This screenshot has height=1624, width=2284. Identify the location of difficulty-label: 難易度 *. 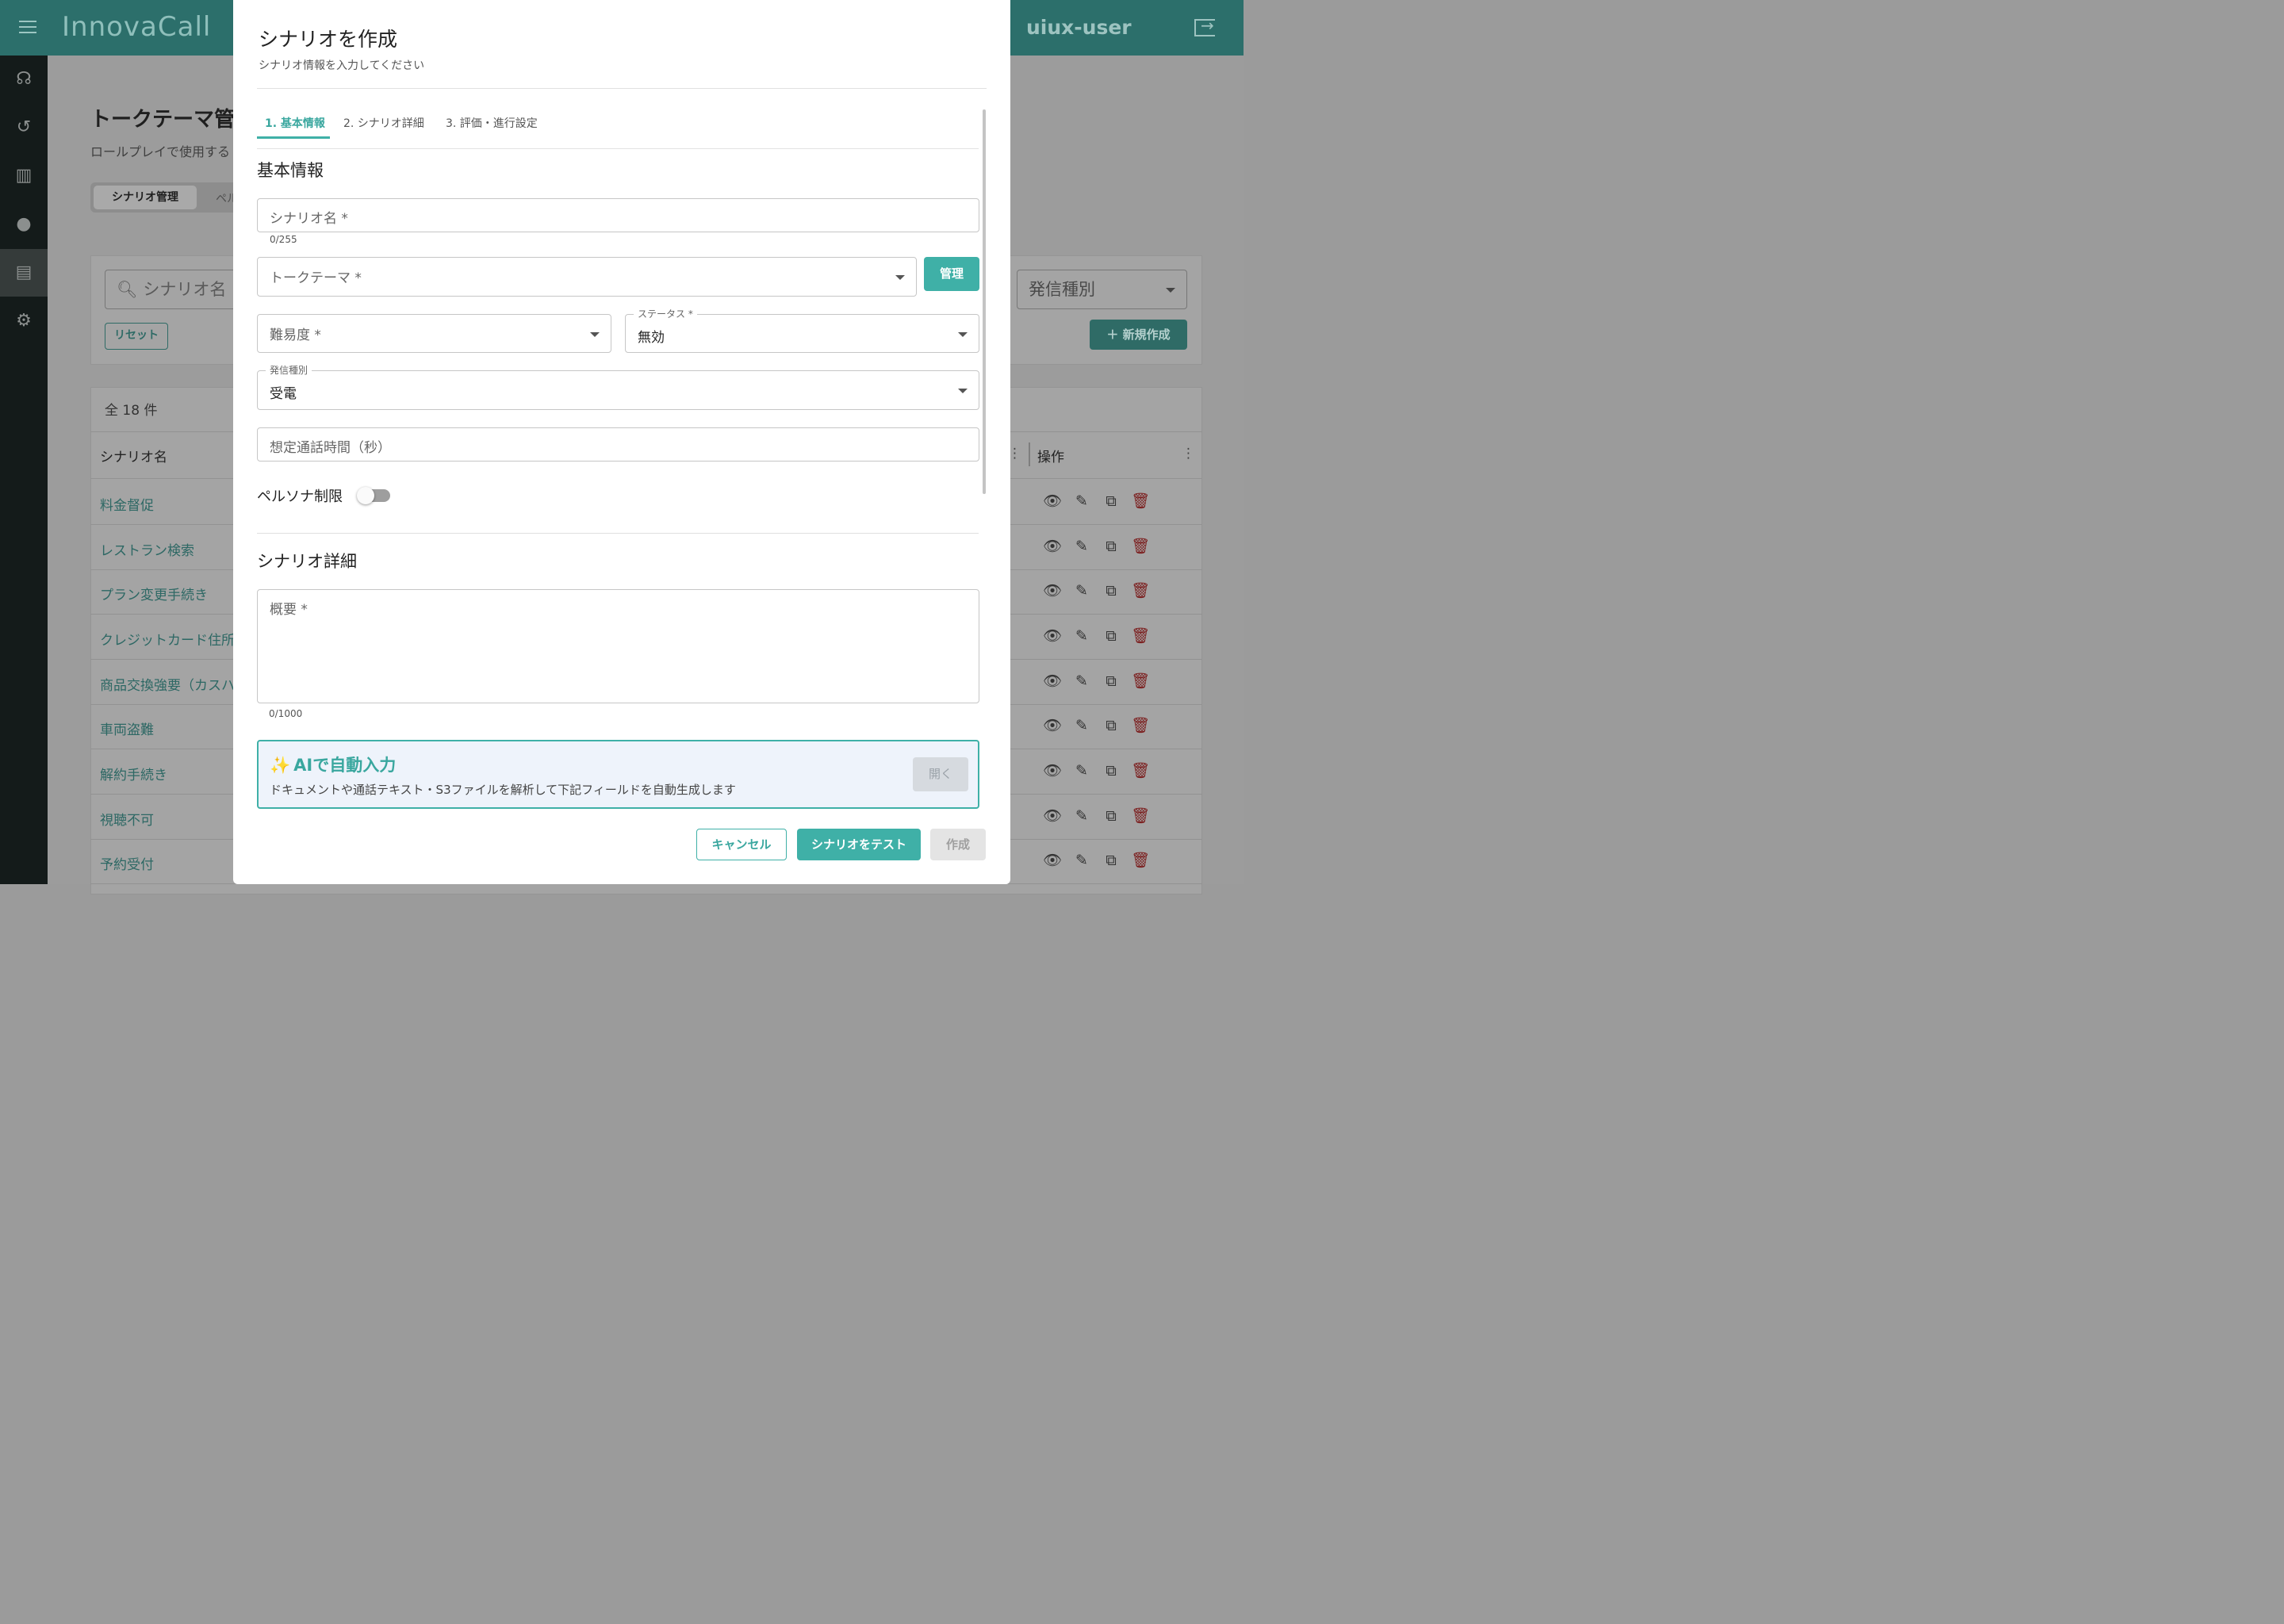
(295, 335).